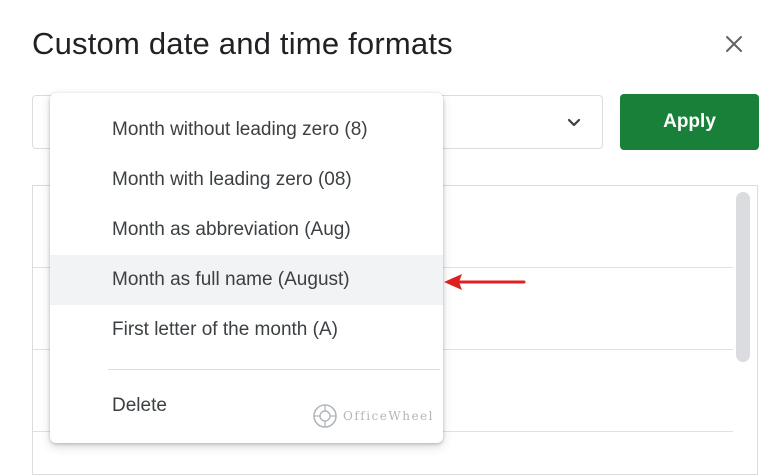 The image size is (768, 475). I want to click on red-arrow-left-icon, so click(485, 282).